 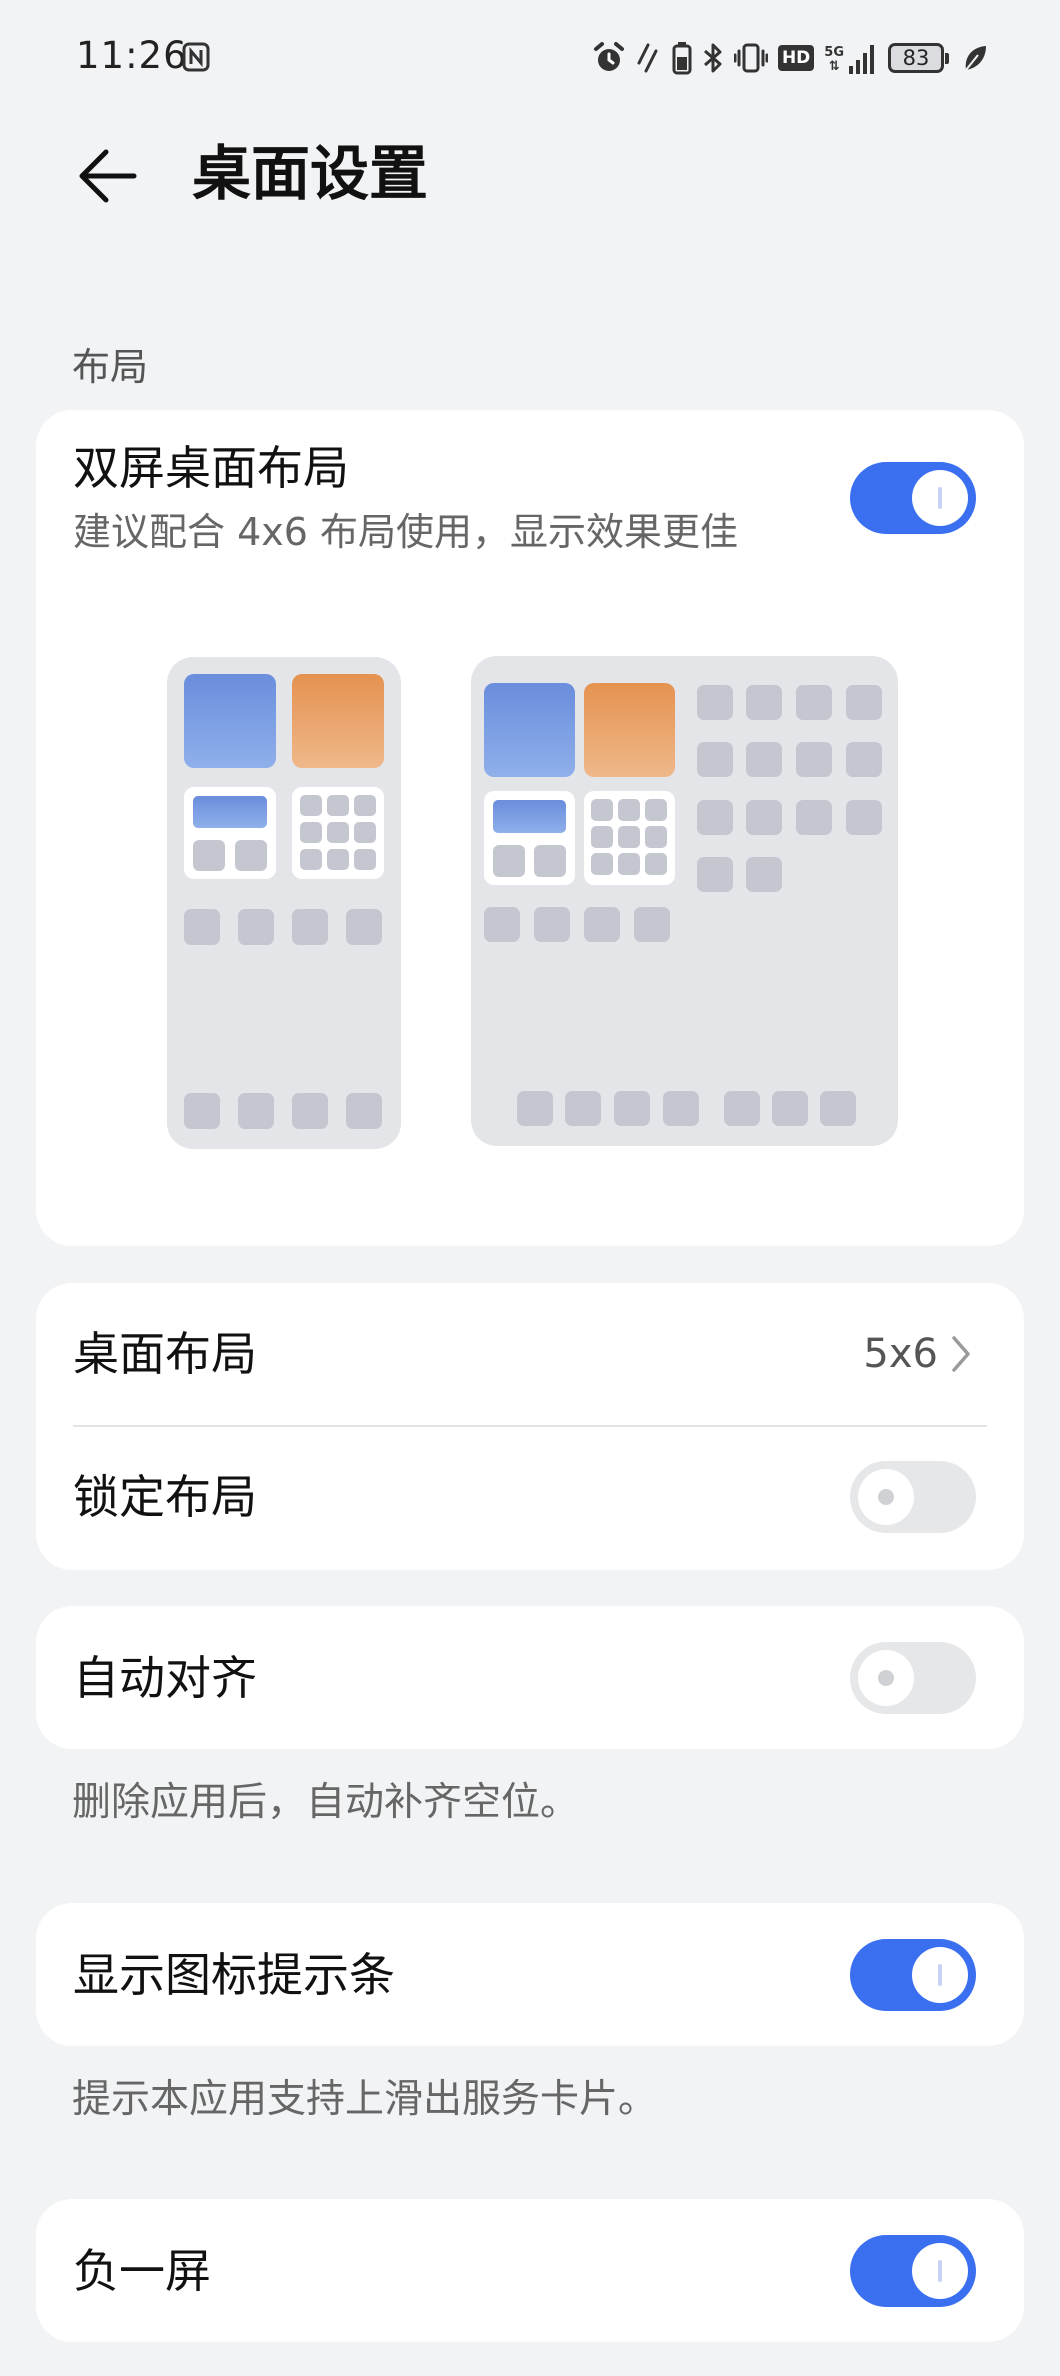 I want to click on network-label: 5G ⇅, so click(x=834, y=59).